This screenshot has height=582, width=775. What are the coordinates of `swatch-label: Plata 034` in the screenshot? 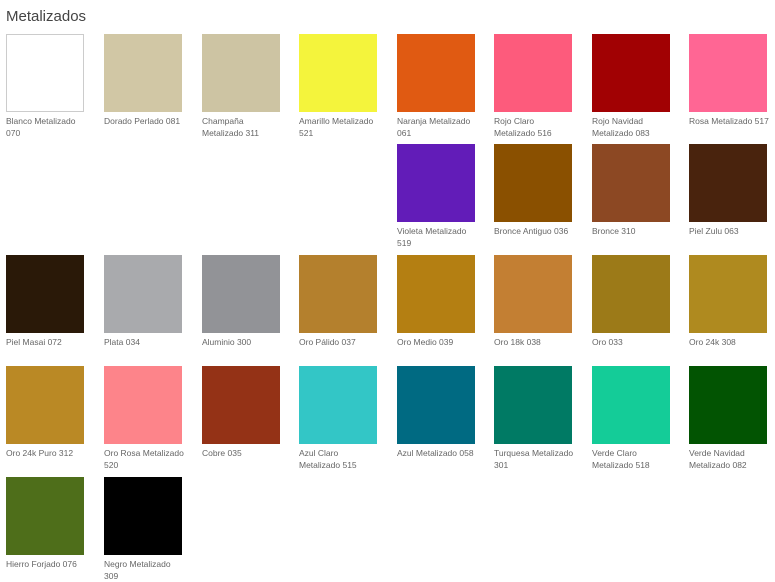 It's located at (122, 342).